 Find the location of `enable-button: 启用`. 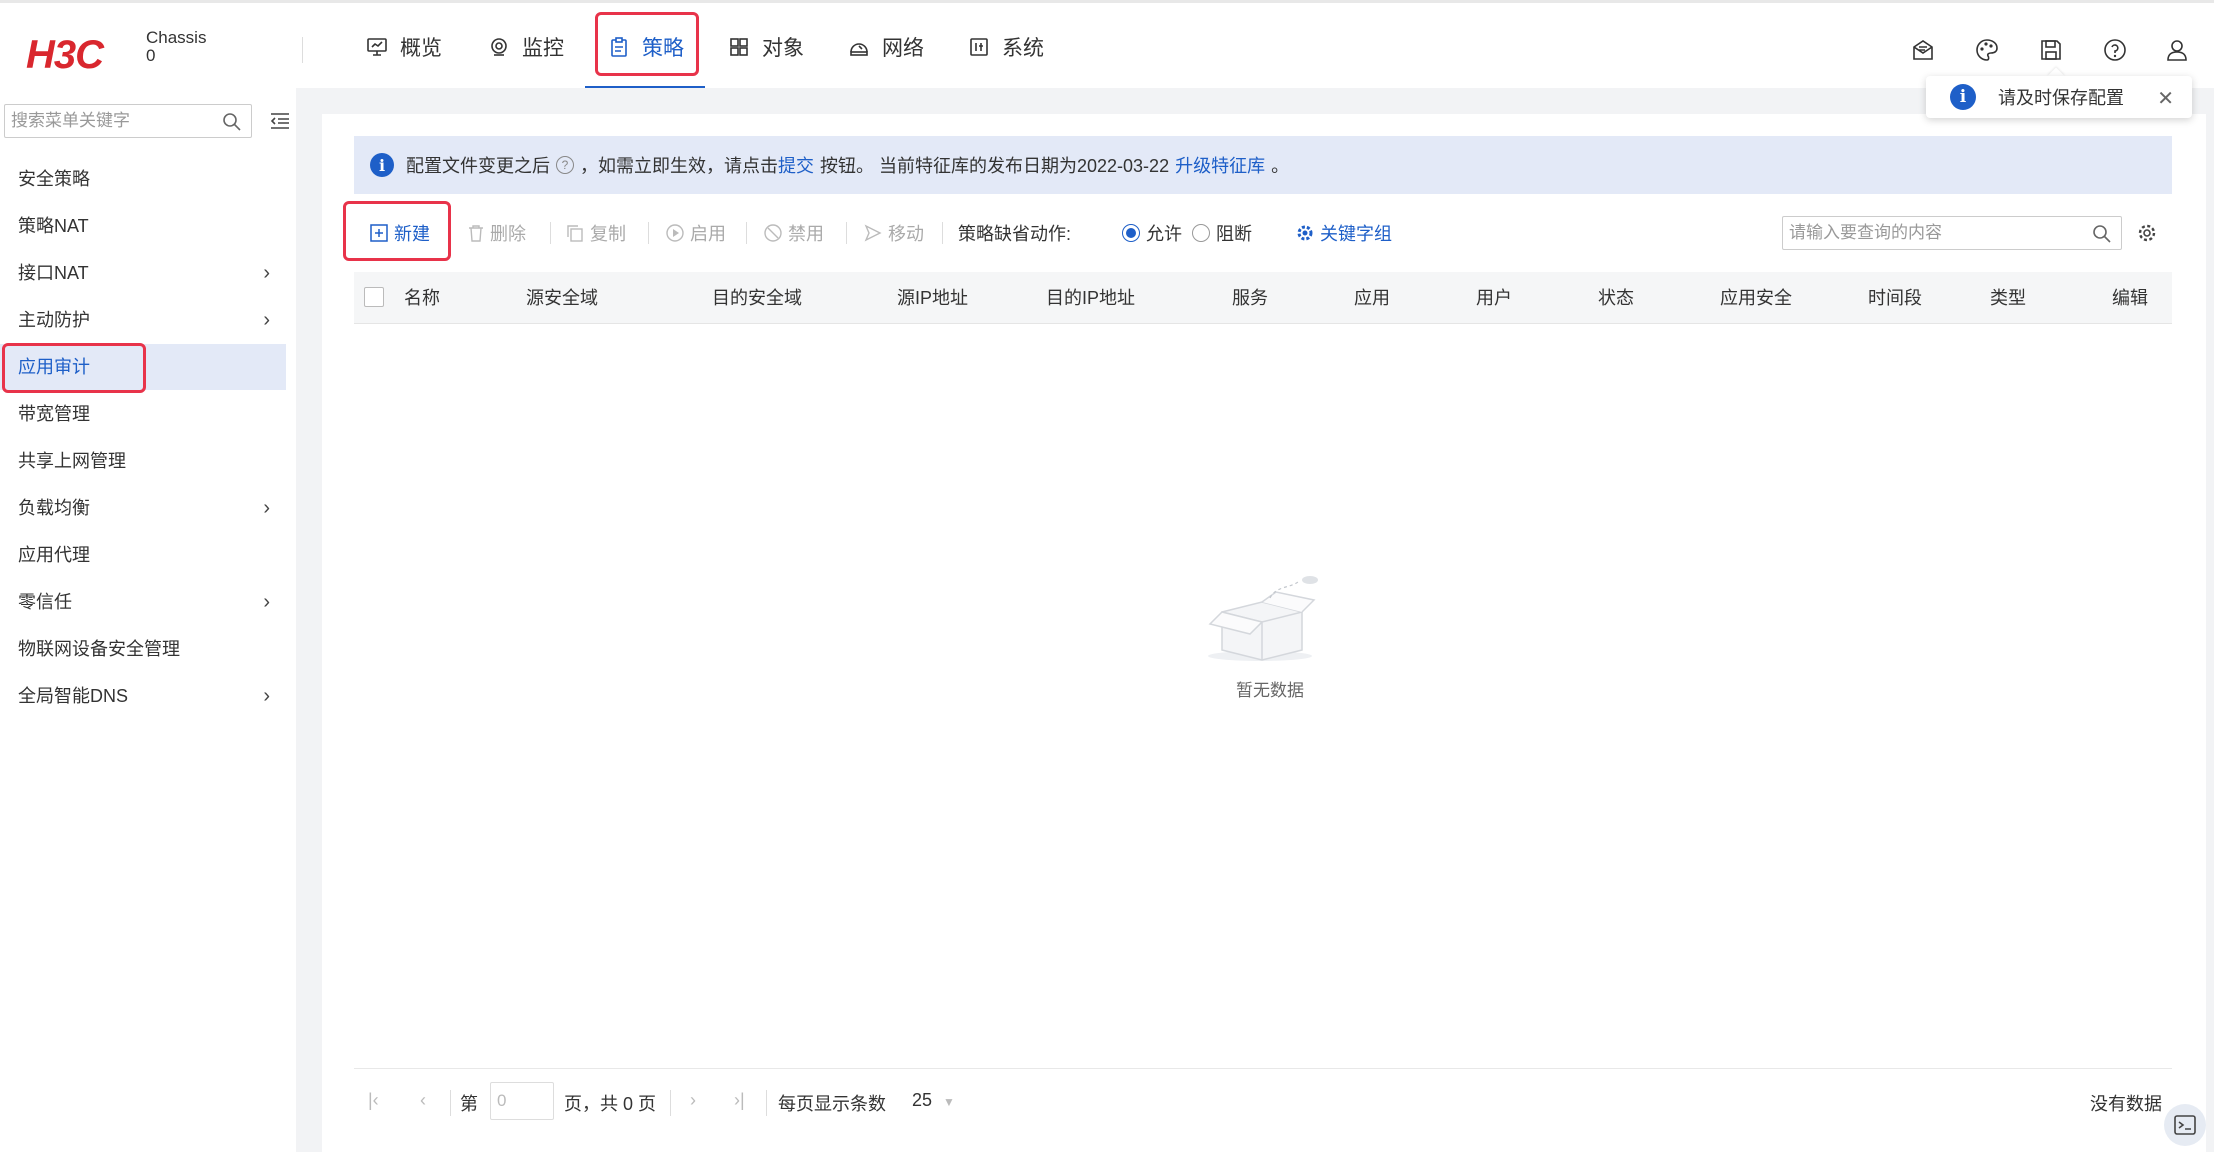

enable-button: 启用 is located at coordinates (696, 233).